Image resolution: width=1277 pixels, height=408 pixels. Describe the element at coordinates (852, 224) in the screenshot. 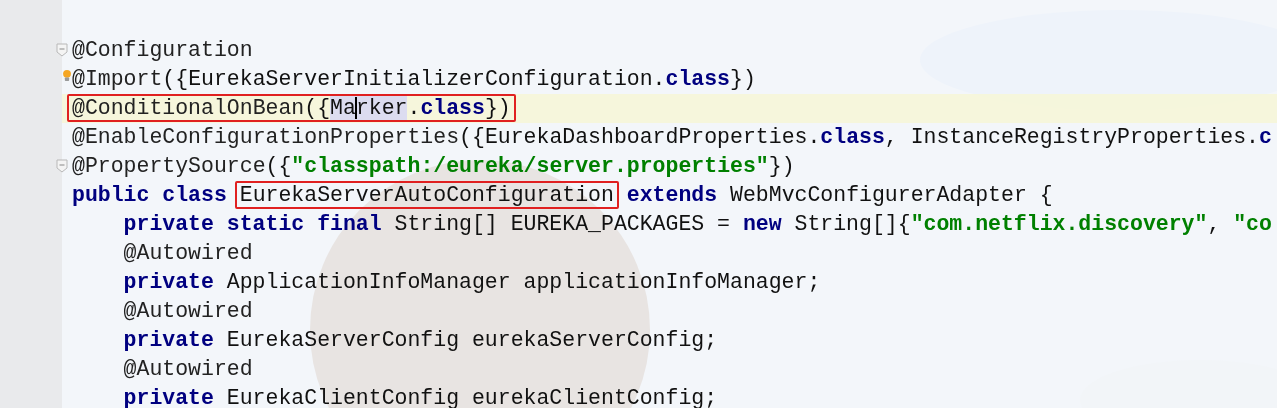

I see `code-token: String[]{` at that location.